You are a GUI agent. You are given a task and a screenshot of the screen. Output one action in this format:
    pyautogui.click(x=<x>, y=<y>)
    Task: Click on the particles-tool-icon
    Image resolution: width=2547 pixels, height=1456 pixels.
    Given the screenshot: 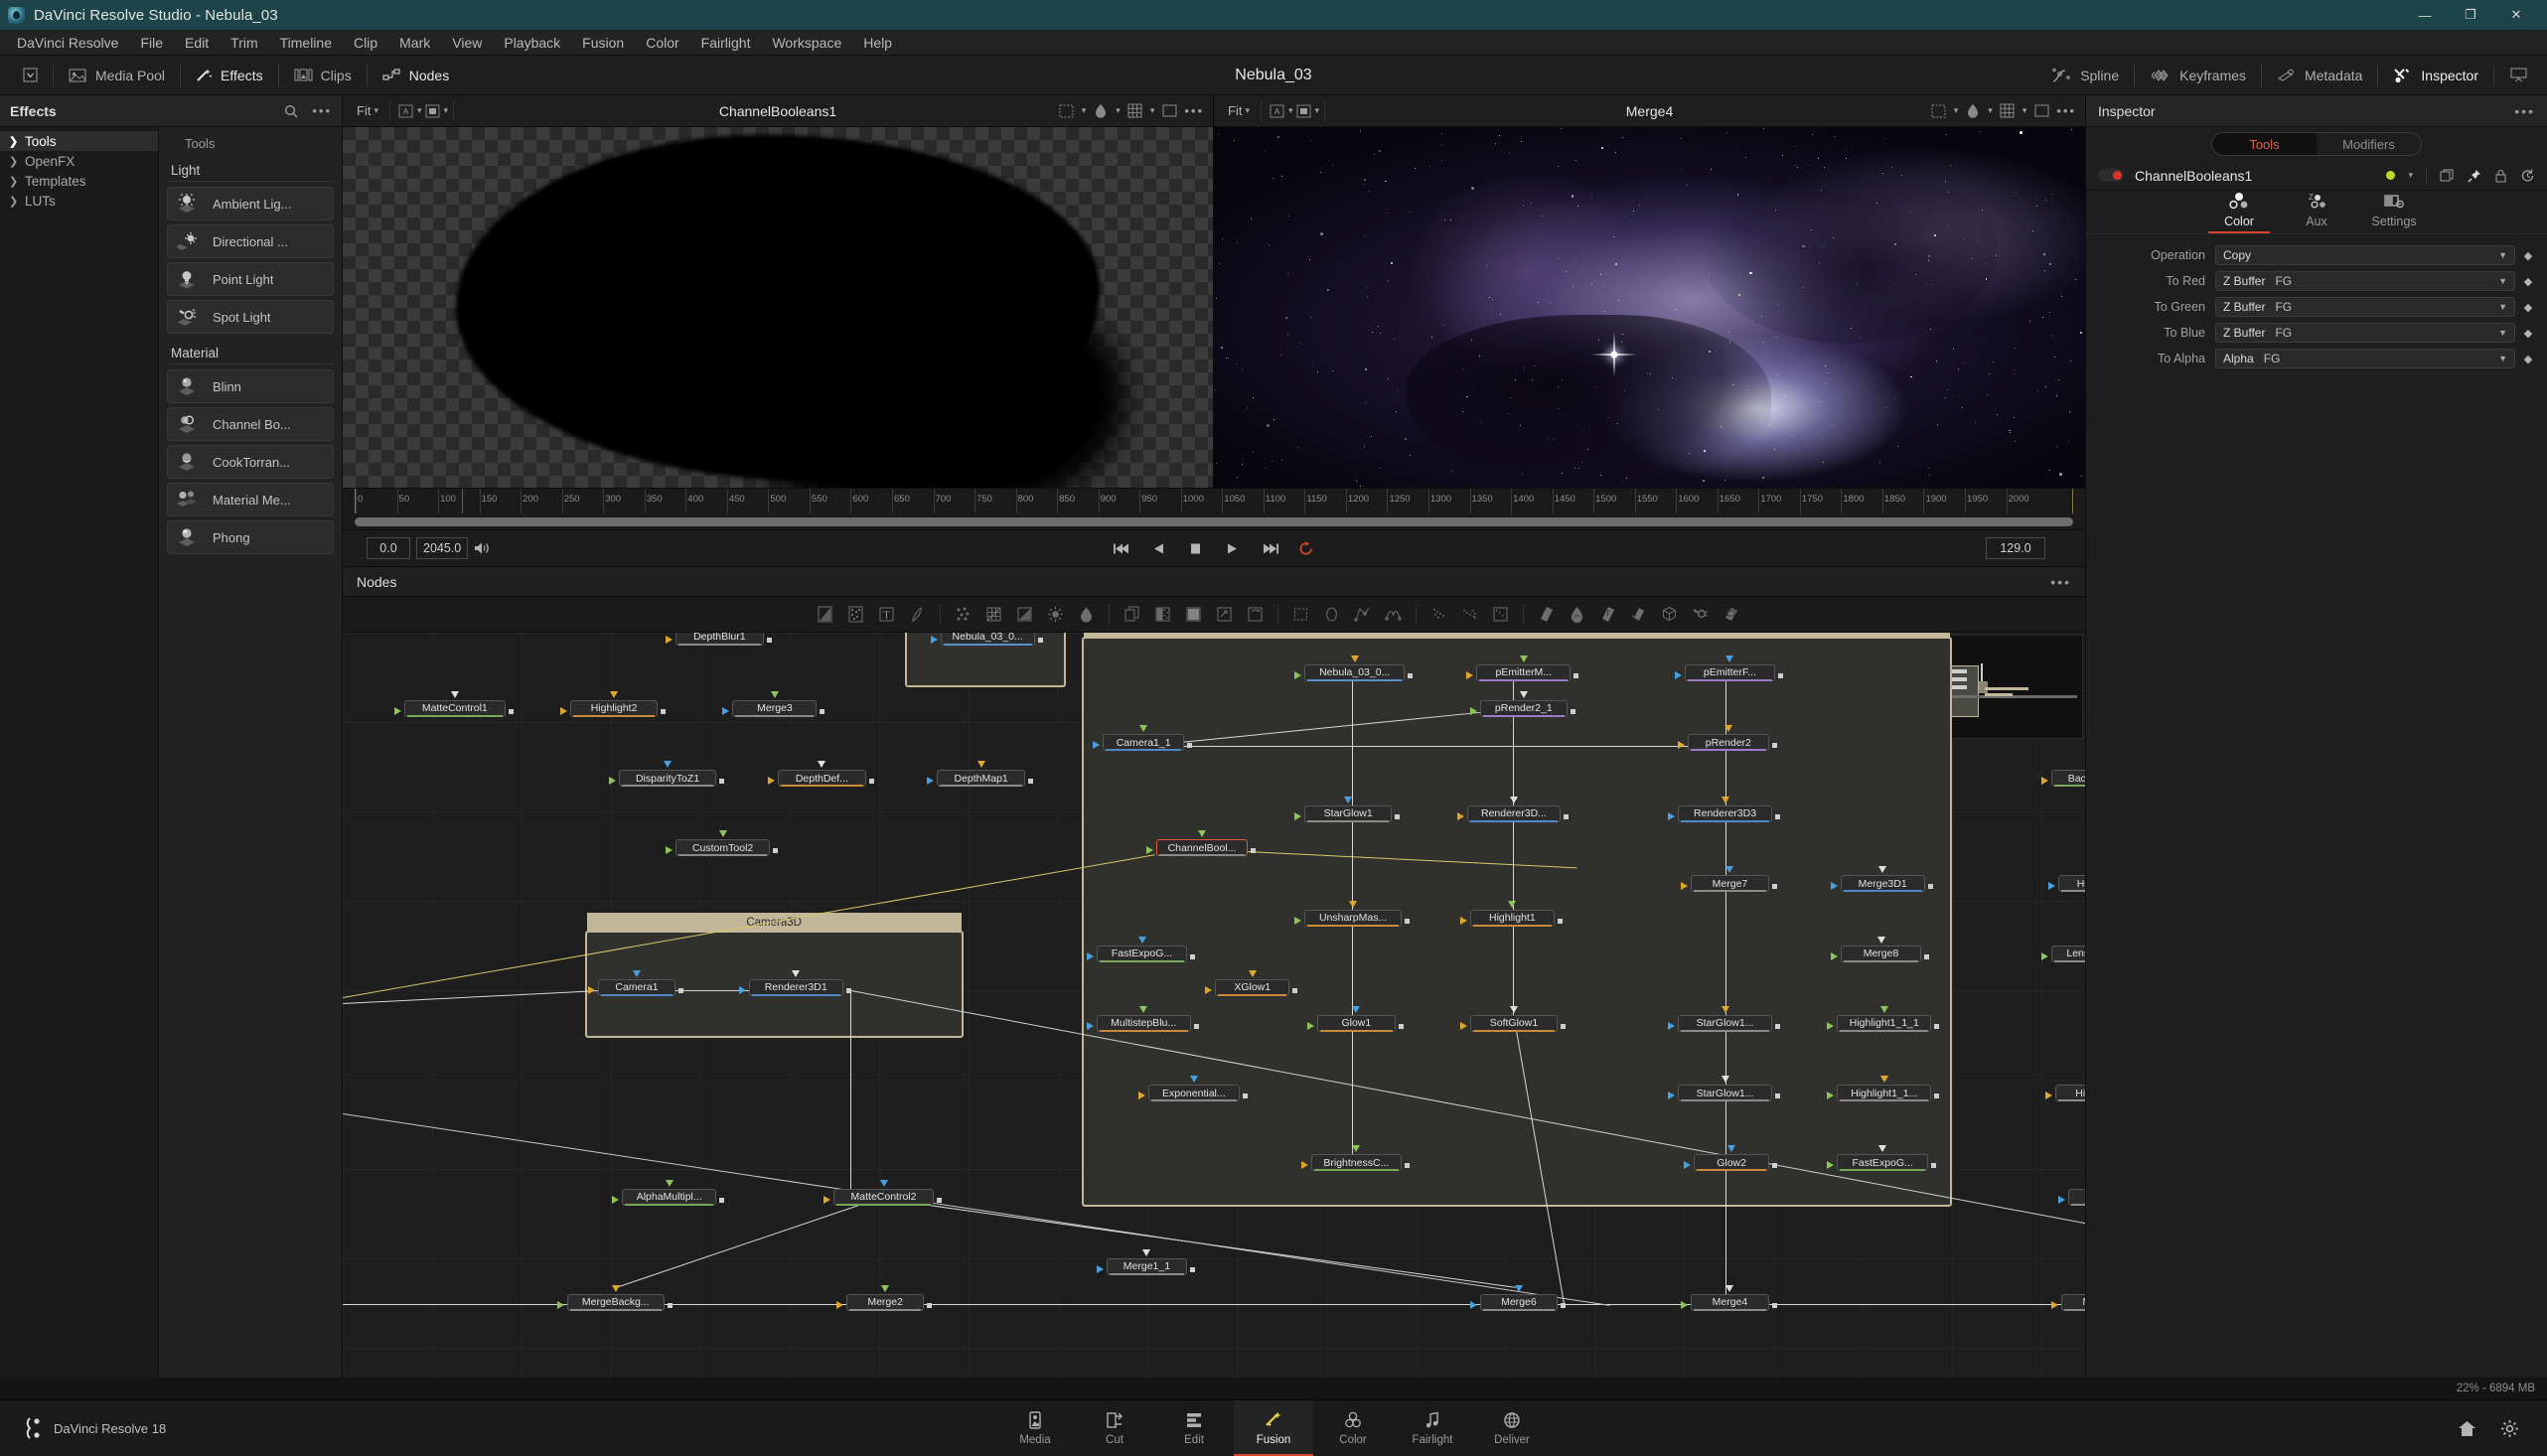 What is the action you would take?
    pyautogui.click(x=963, y=615)
    